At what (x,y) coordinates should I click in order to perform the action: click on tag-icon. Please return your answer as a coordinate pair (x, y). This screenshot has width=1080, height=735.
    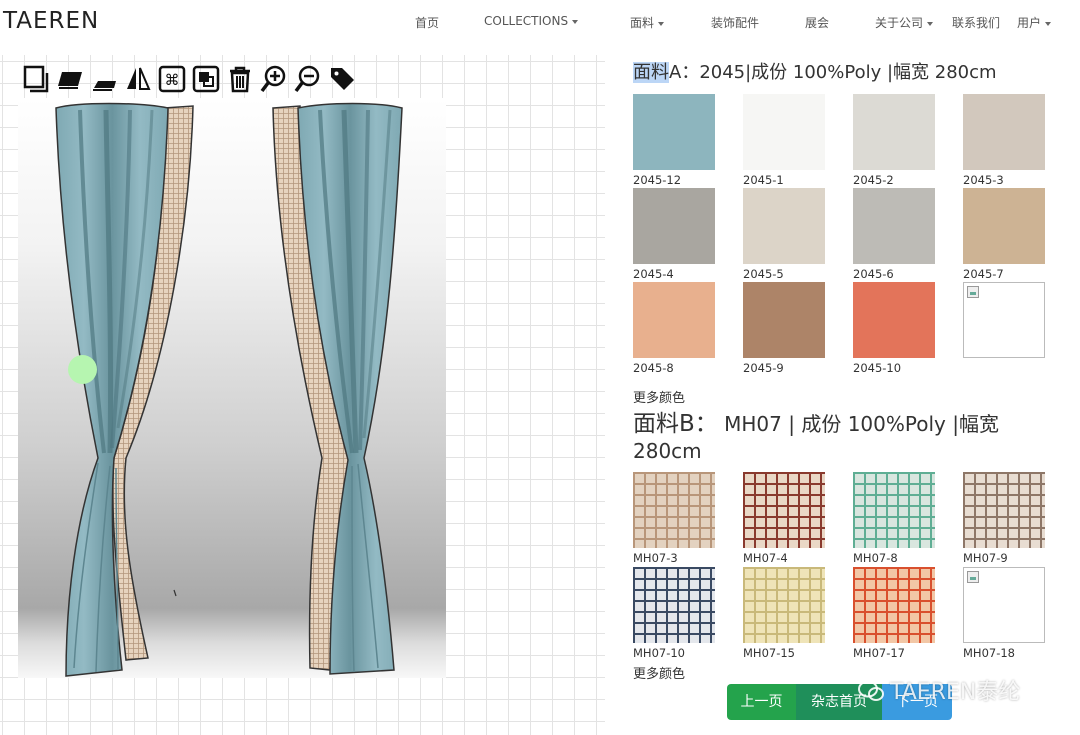
    Looking at the image, I should click on (342, 79).